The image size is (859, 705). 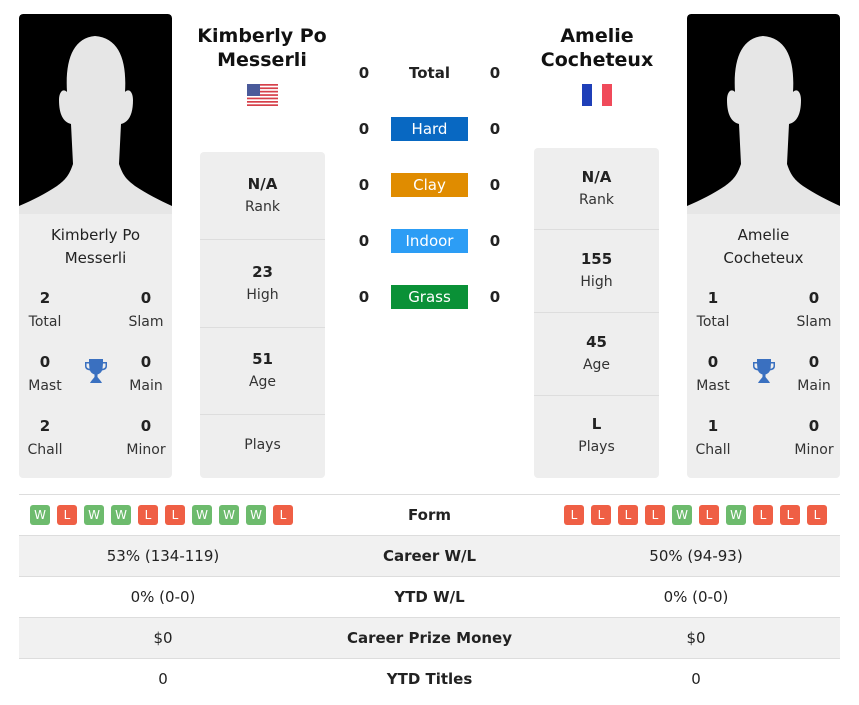 What do you see at coordinates (429, 185) in the screenshot?
I see `surface-clay-badge: Clay` at bounding box center [429, 185].